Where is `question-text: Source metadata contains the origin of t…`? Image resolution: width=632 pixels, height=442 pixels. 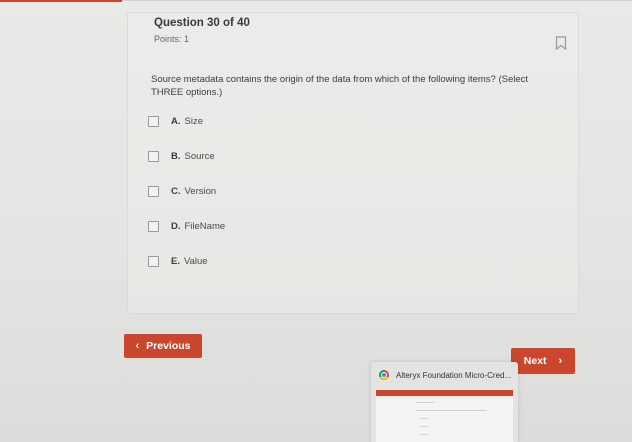
question-text: Source metadata contains the origin of t… is located at coordinates (340, 86).